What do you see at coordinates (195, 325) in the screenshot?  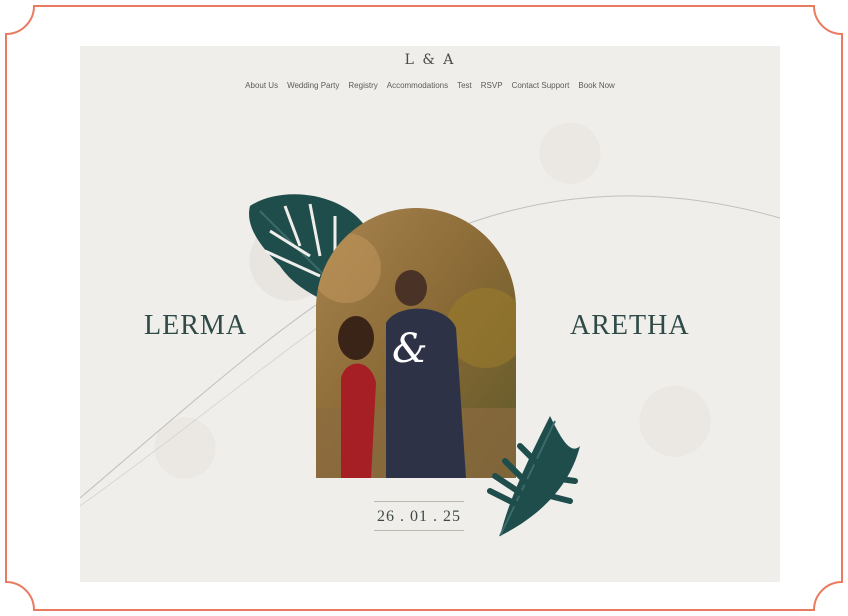 I see `partner-name-left: LERMA` at bounding box center [195, 325].